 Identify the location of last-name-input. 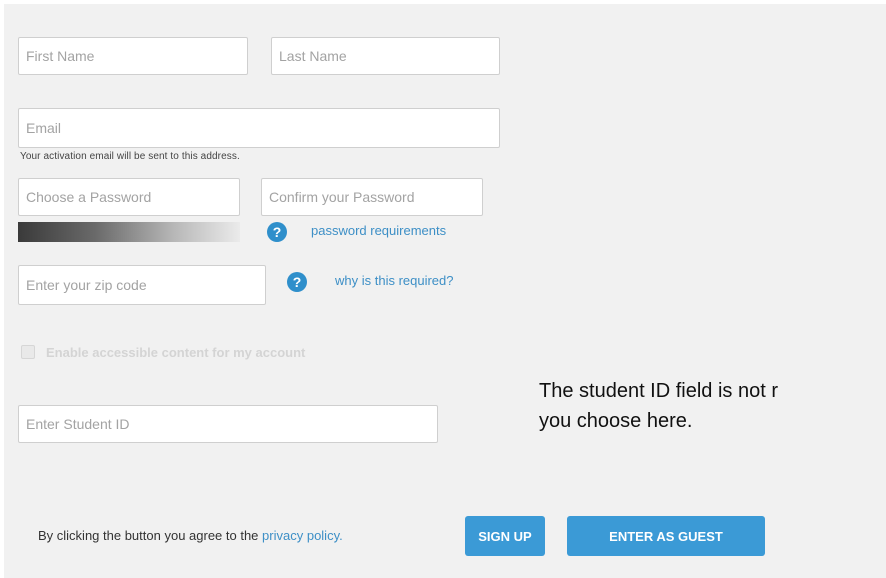
(385, 56).